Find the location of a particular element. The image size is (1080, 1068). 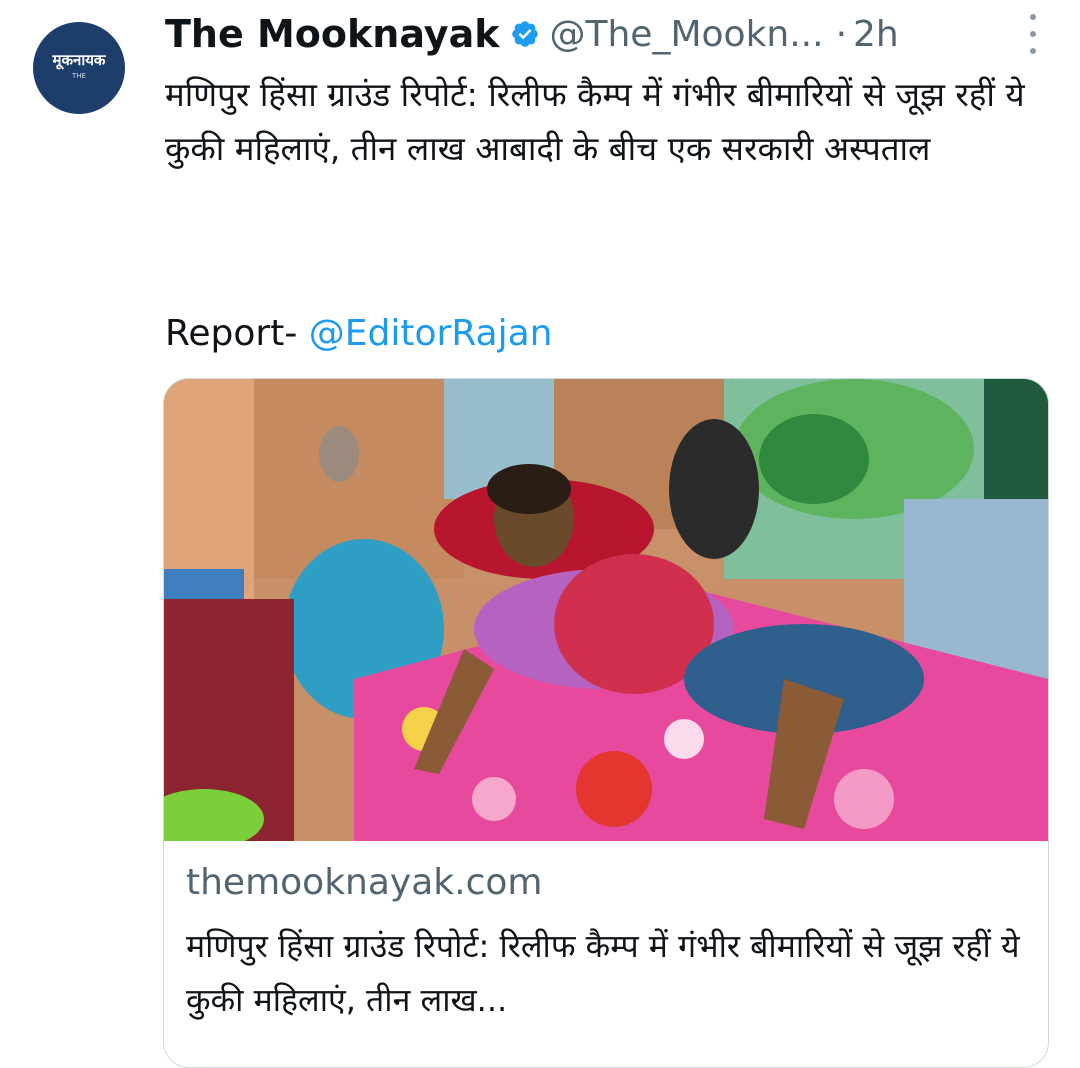

display-name: The Mooknayak is located at coordinates (332, 34).